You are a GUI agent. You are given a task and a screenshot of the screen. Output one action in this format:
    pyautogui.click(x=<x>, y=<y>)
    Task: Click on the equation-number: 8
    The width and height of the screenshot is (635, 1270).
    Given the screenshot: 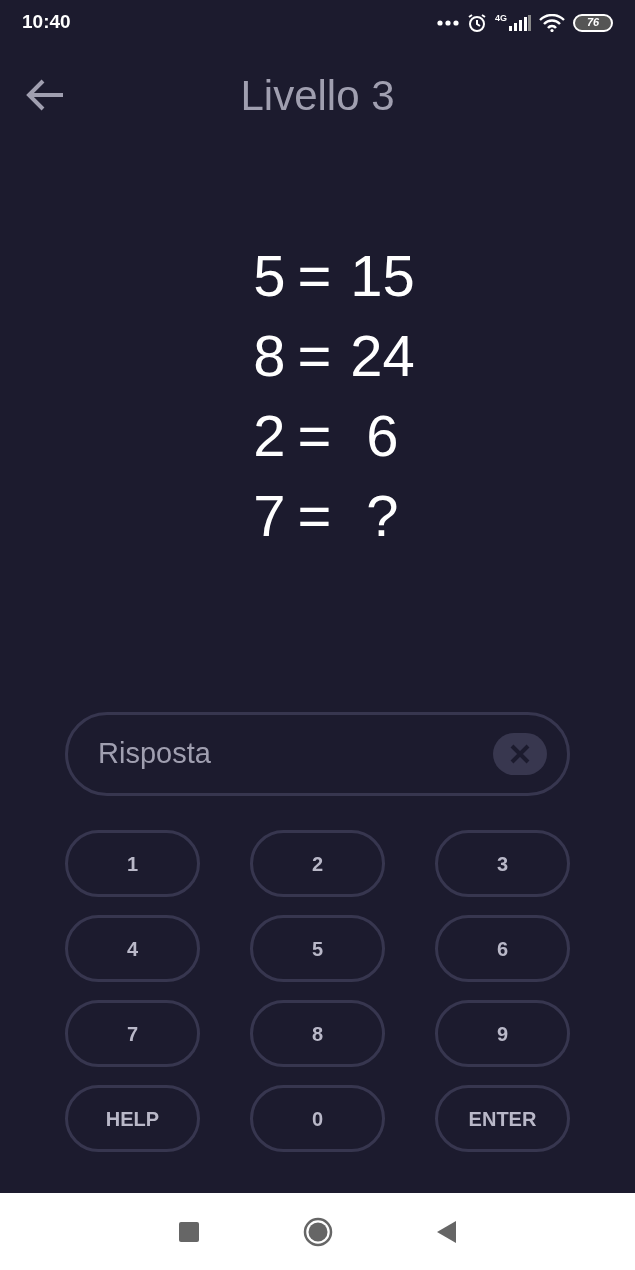 What is the action you would take?
    pyautogui.click(x=269, y=356)
    